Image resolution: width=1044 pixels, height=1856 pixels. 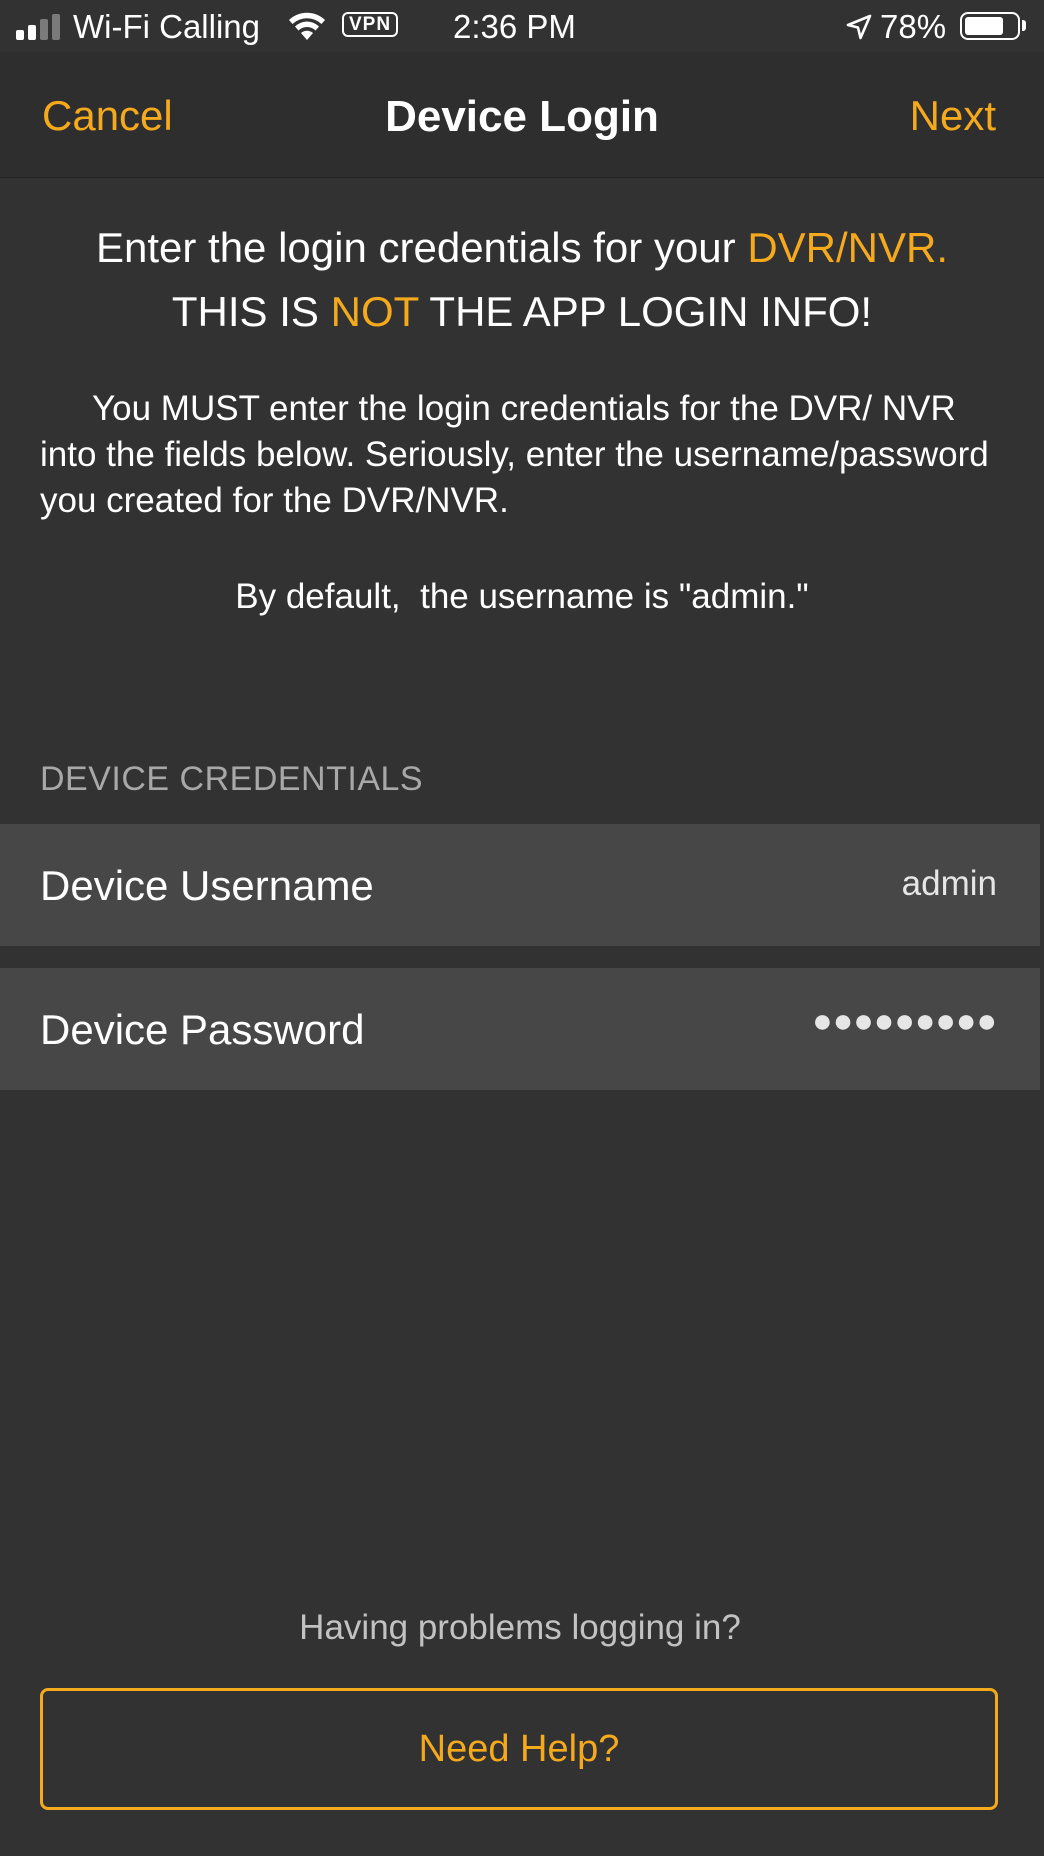 I want to click on help-prompt: Having problems logging in?, so click(x=520, y=1627).